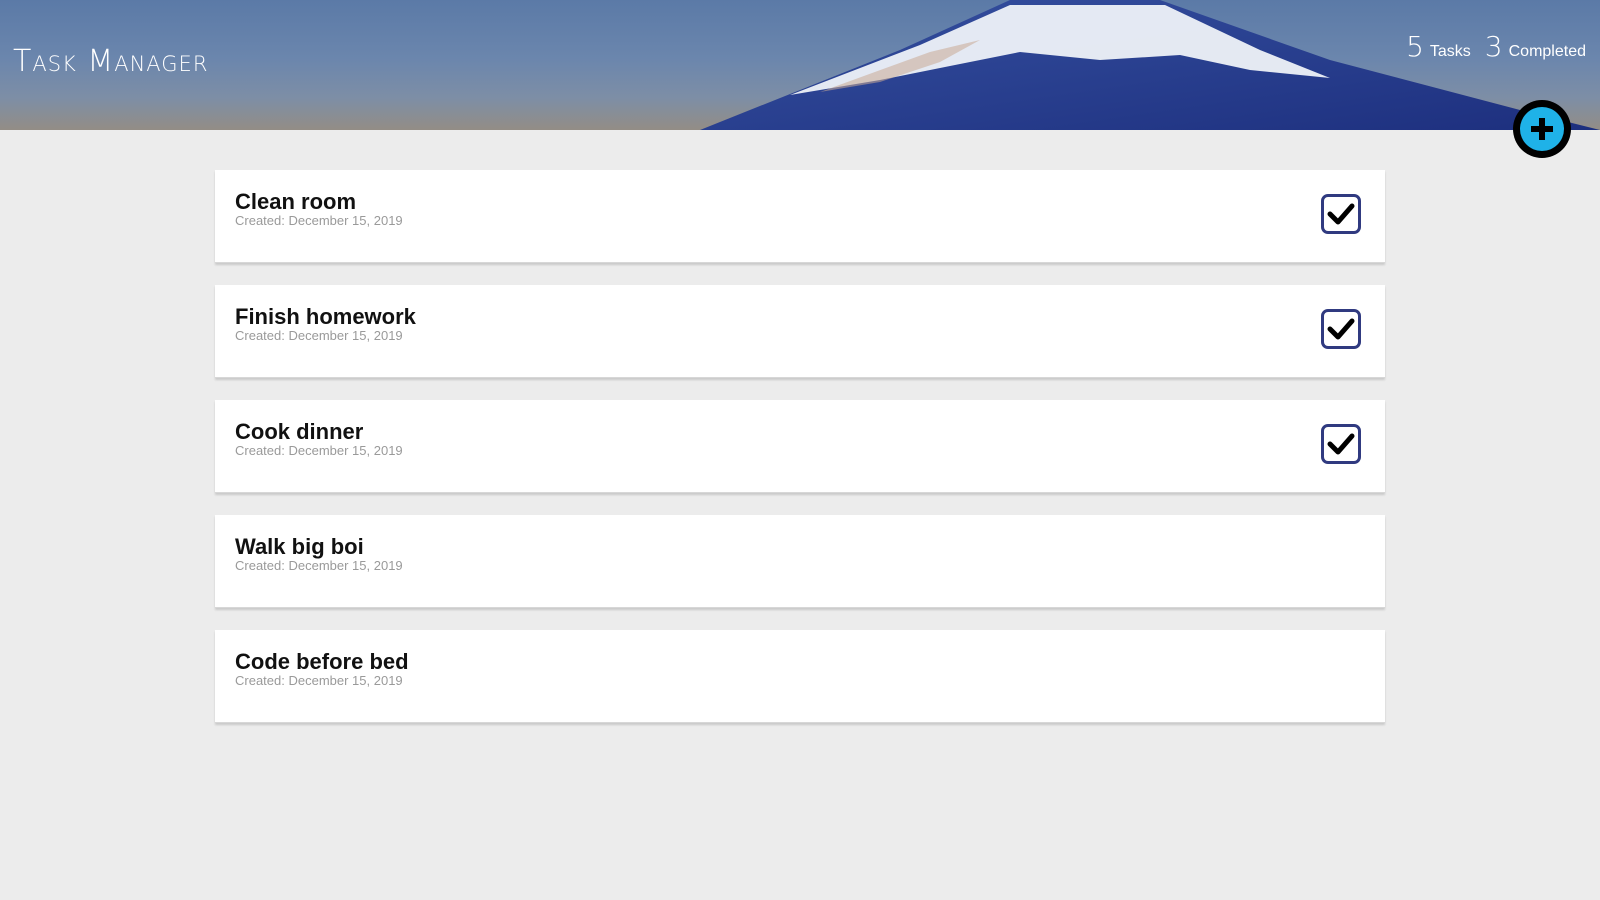  What do you see at coordinates (1547, 51) in the screenshot?
I see `completed-count-label: Completed` at bounding box center [1547, 51].